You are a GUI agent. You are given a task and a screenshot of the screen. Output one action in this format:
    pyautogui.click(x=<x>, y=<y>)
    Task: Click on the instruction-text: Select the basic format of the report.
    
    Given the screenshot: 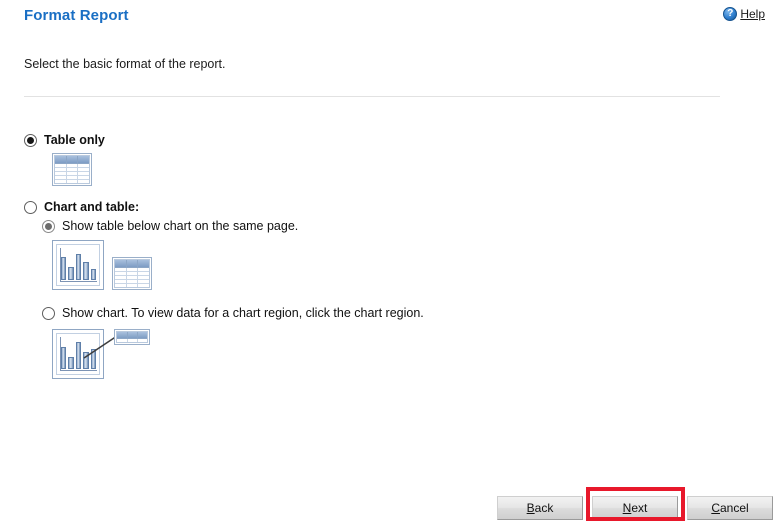 What is the action you would take?
    pyautogui.click(x=125, y=64)
    